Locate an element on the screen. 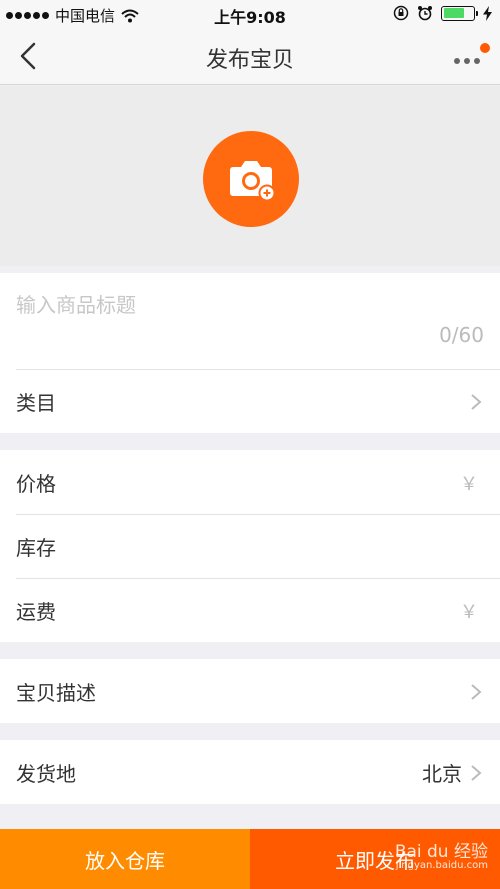 This screenshot has width=500, height=889. nav-bar: 发布宝贝 is located at coordinates (250, 56).